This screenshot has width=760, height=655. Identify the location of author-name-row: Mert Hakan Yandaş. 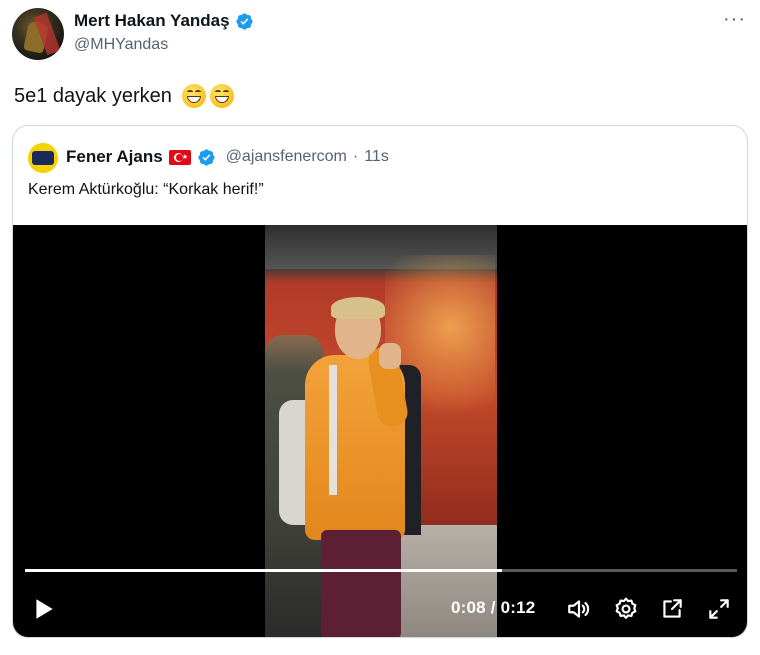
(164, 21).